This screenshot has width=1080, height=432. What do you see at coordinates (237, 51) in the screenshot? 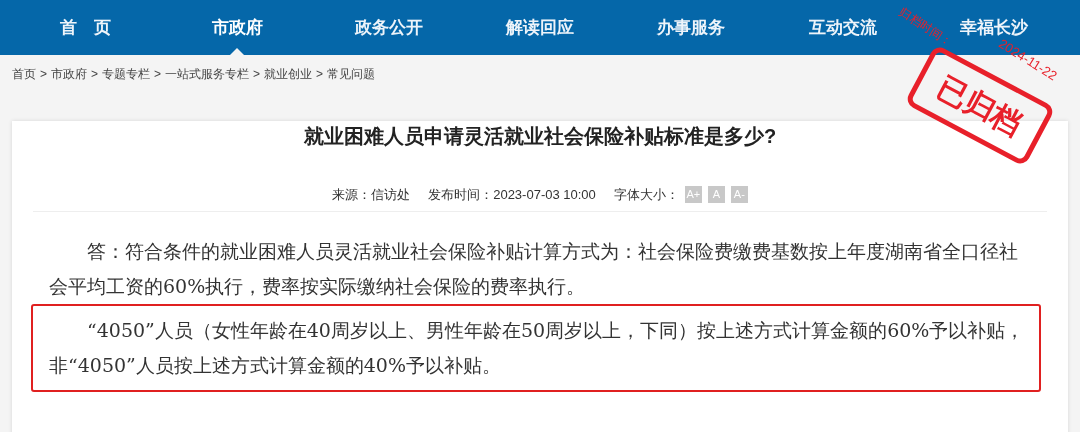
I see `active-tab-pointer-icon` at bounding box center [237, 51].